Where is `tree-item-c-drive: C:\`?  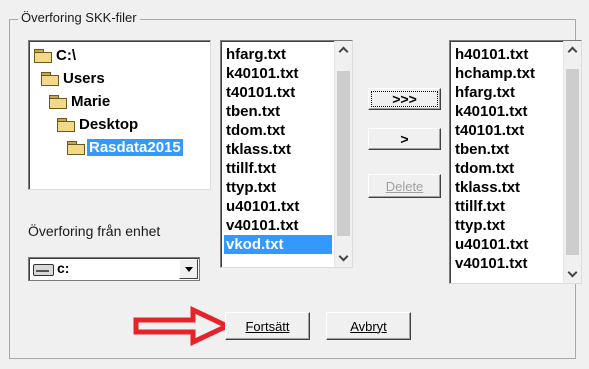
tree-item-c-drive: C:\ is located at coordinates (56, 55).